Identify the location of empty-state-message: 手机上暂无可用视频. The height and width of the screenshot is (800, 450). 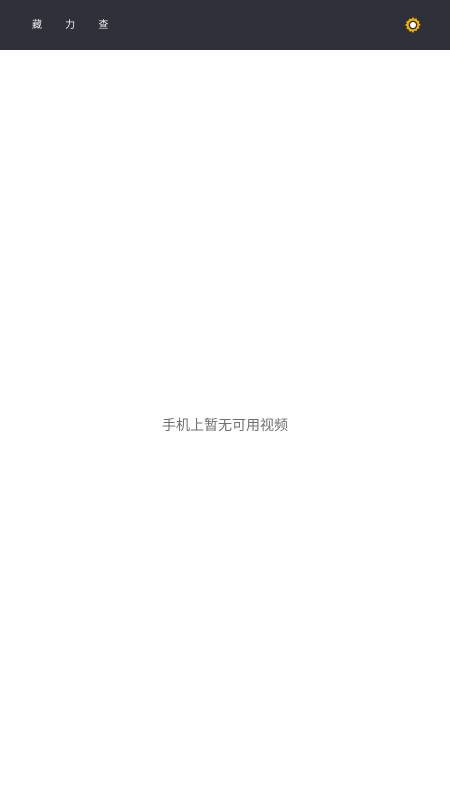
(225, 426).